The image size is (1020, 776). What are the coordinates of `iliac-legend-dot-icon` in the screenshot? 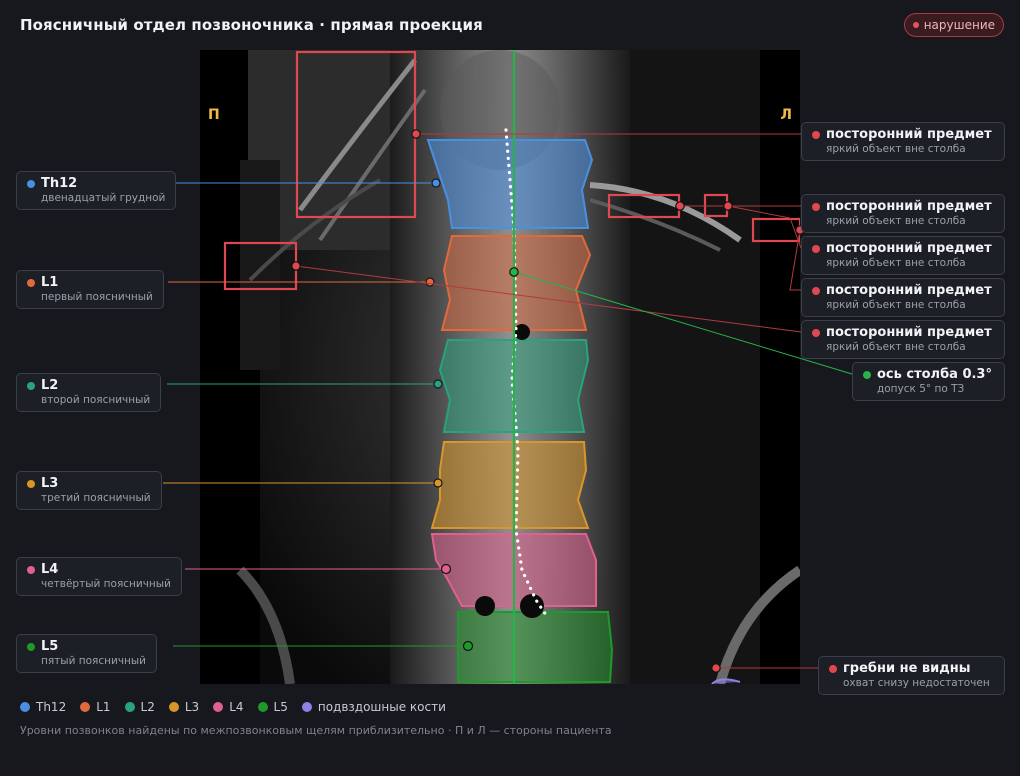 It's located at (306, 707).